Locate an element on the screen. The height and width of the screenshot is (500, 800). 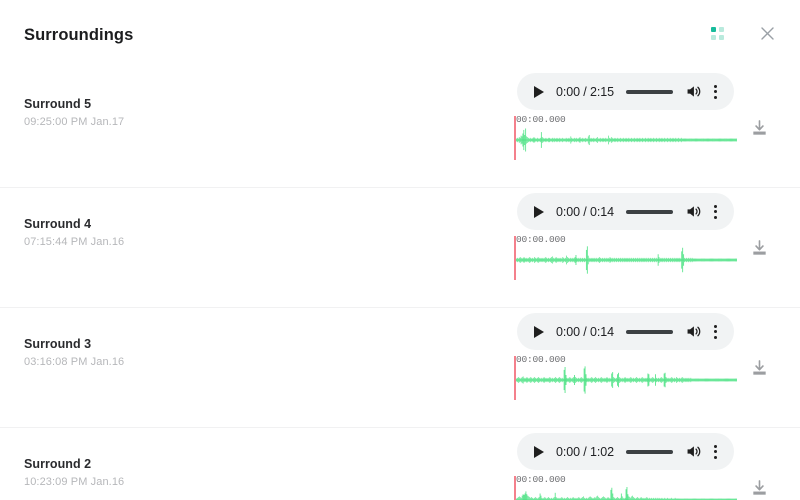
grid-dots-button is located at coordinates (717, 33).